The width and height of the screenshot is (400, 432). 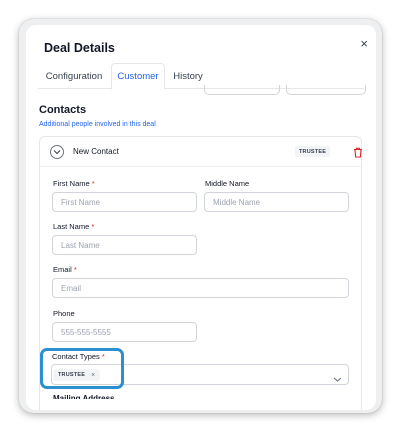 What do you see at coordinates (97, 124) in the screenshot?
I see `contacts-subtitle: Additional people involved in this deal` at bounding box center [97, 124].